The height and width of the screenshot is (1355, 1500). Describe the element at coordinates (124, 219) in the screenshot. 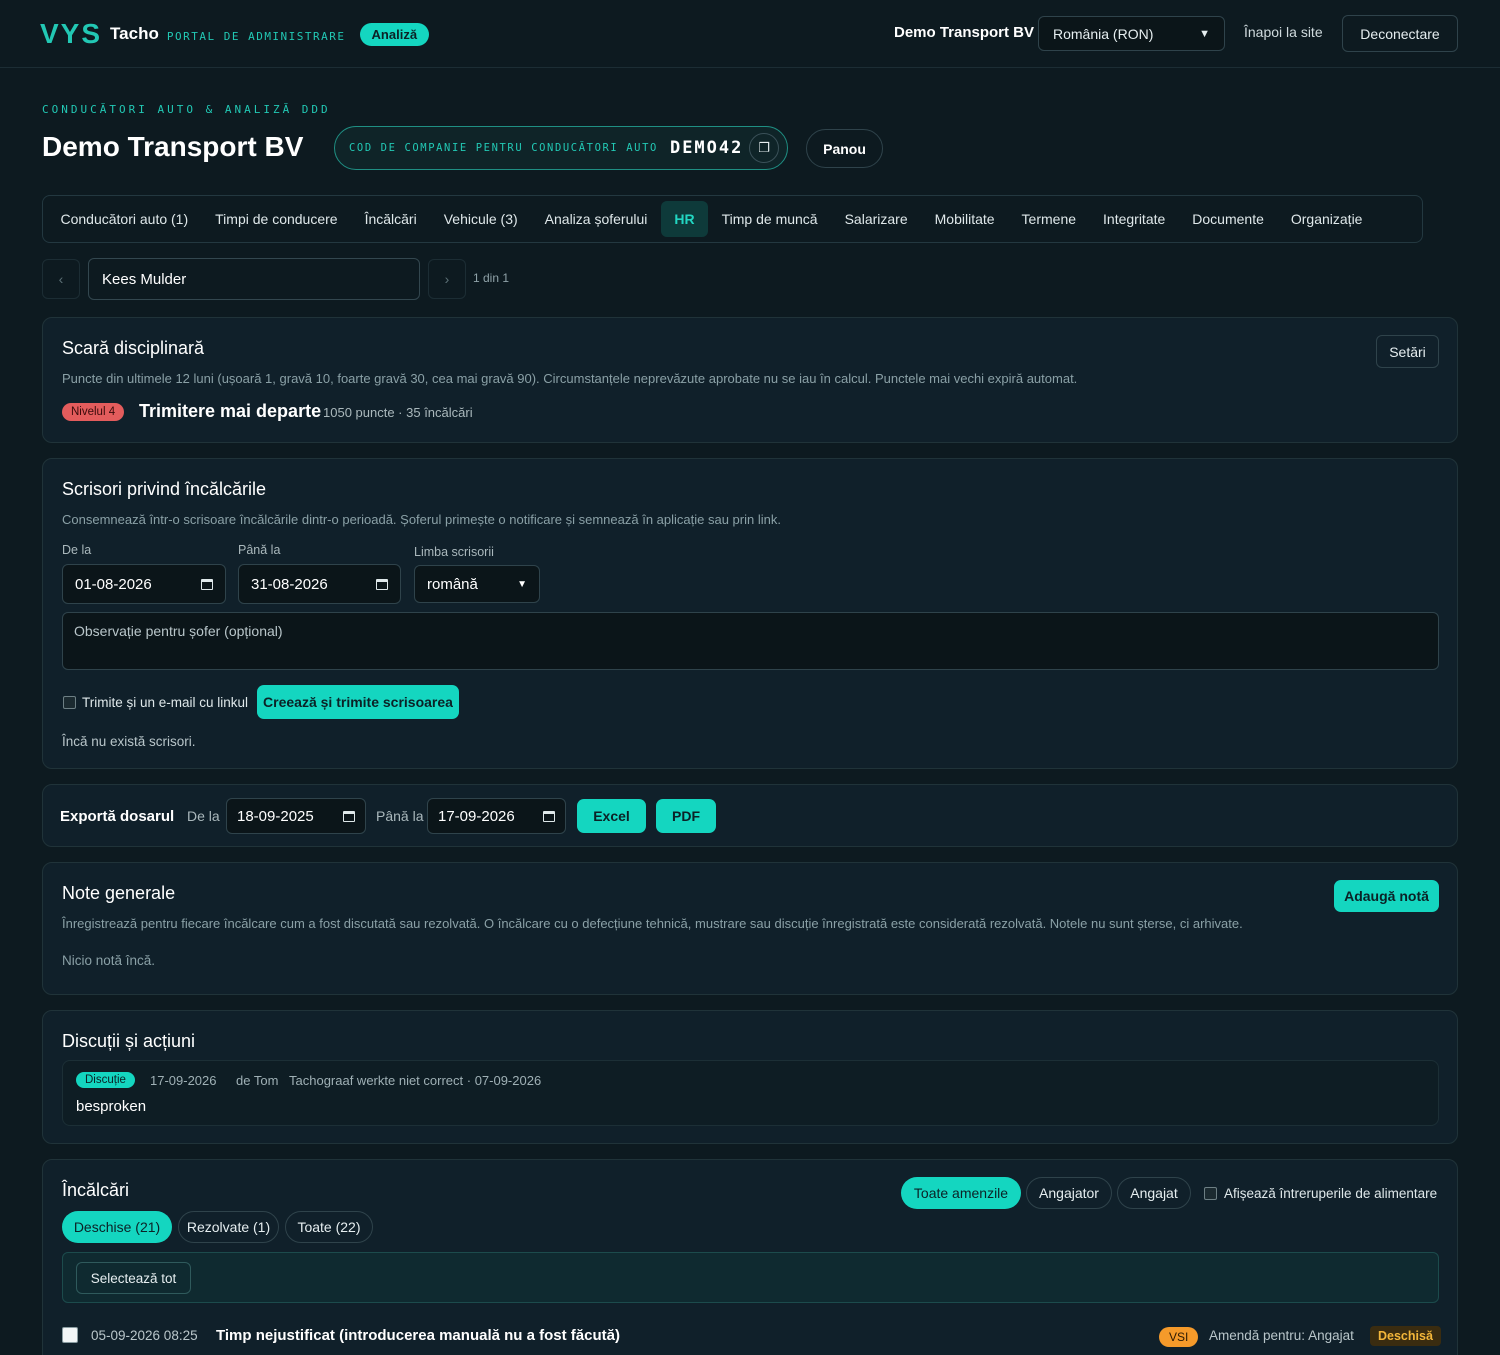

I see `tab-0: Conducători auto (1)` at that location.